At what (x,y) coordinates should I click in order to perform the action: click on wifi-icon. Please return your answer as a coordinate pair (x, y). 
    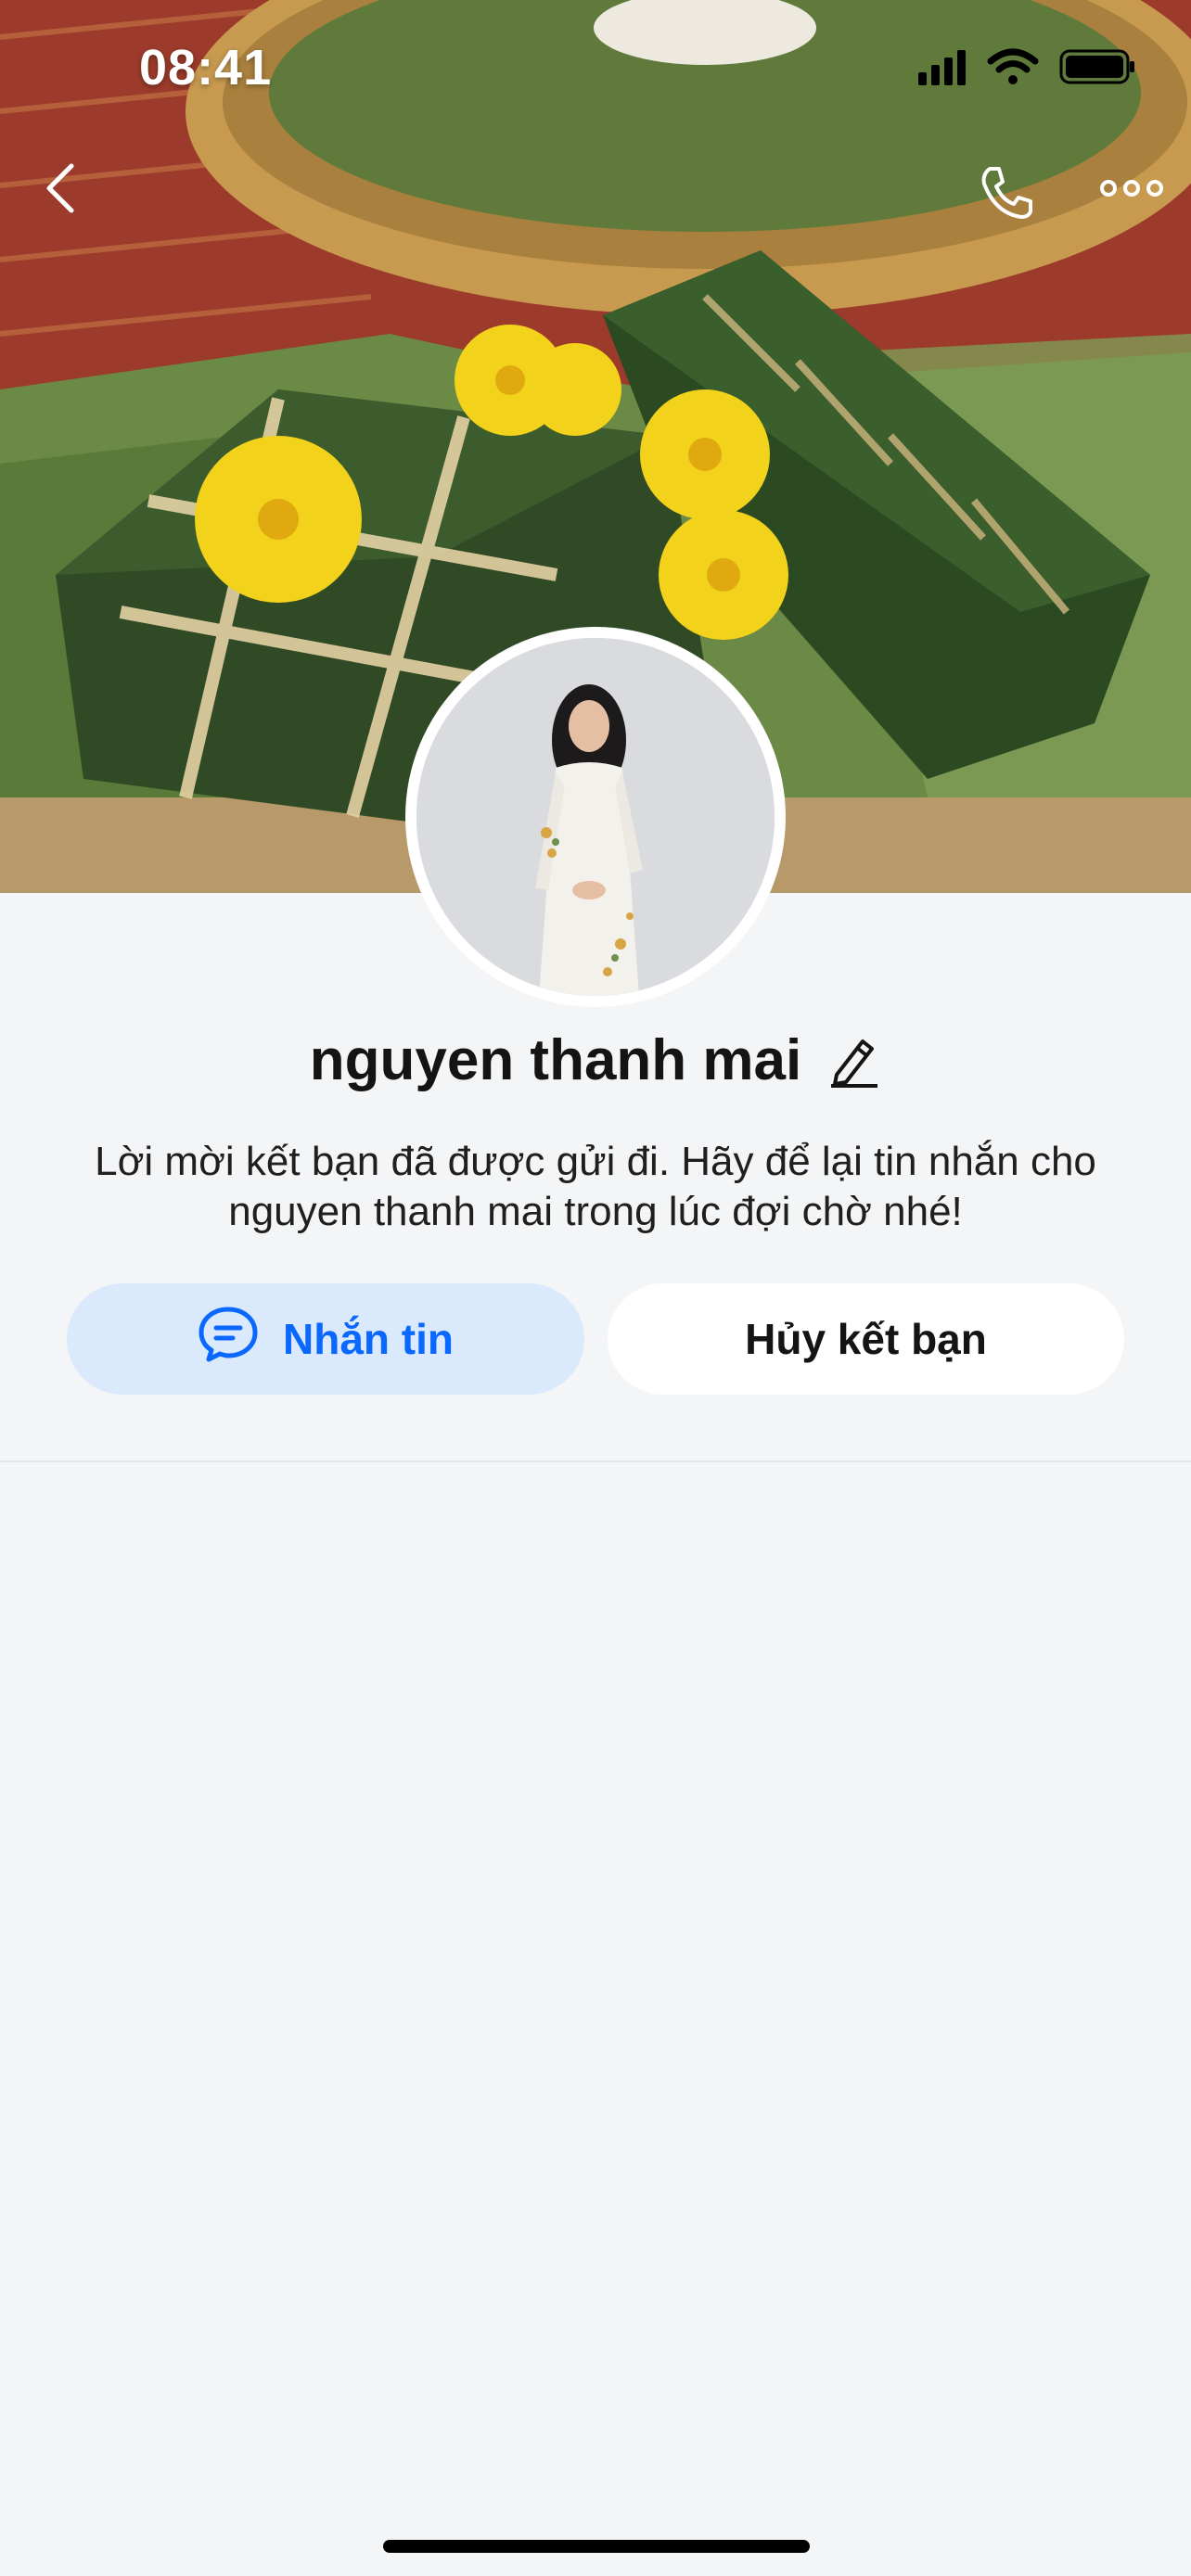
    Looking at the image, I should click on (1013, 69).